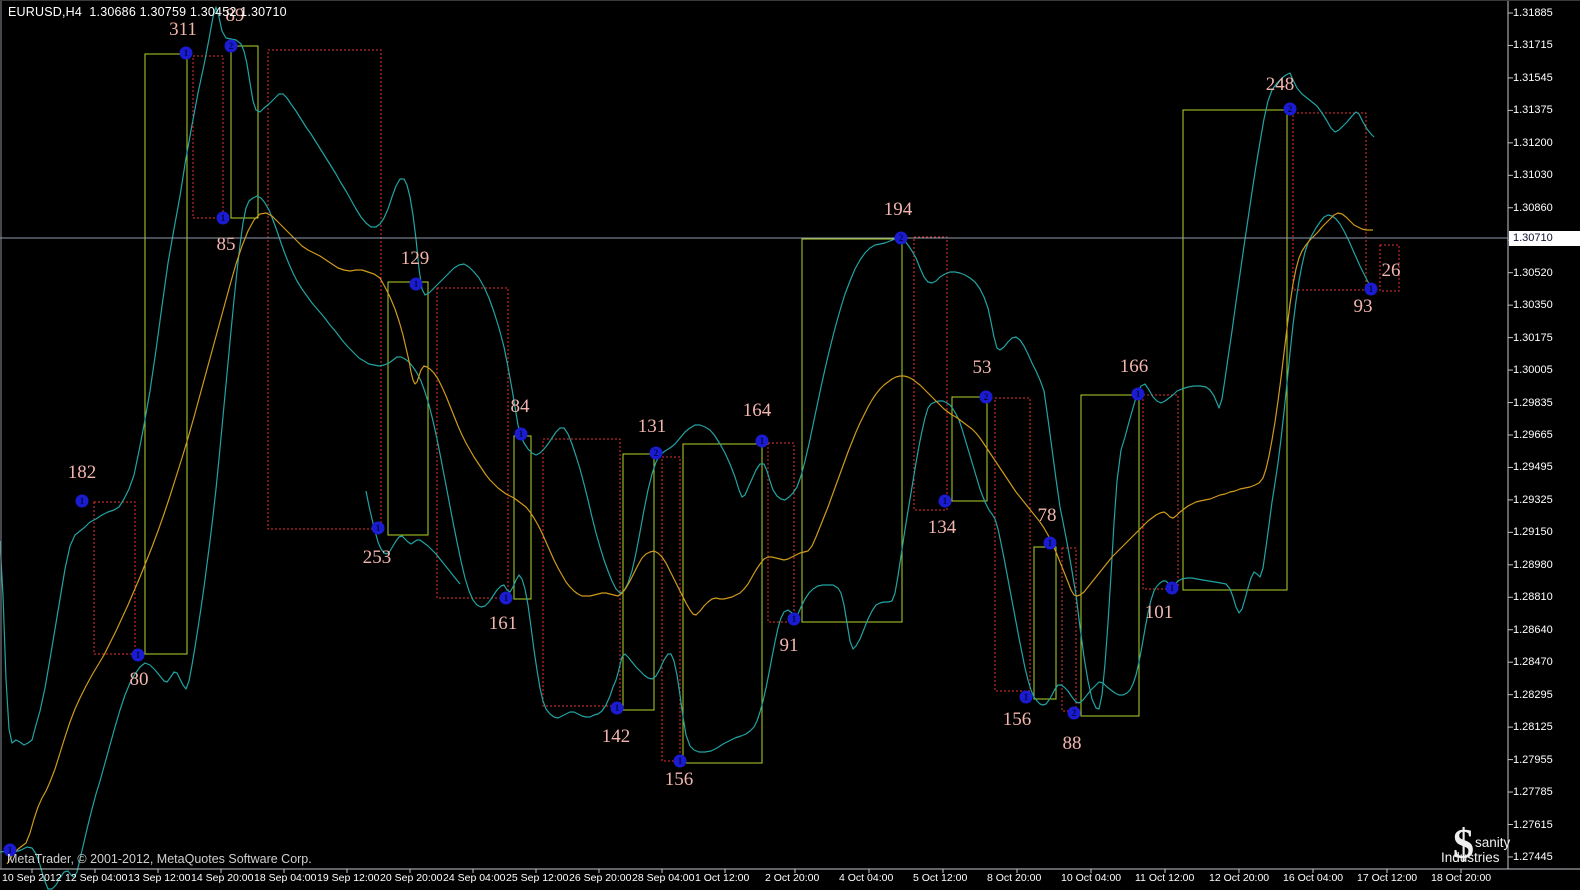 The image size is (1580, 890). What do you see at coordinates (1533, 694) in the screenshot?
I see `y-axis-label: 1.28295` at bounding box center [1533, 694].